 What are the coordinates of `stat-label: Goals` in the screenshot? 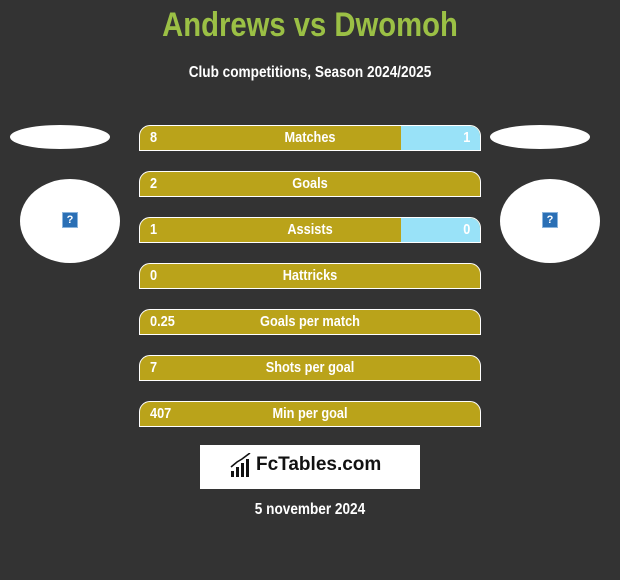 It's located at (310, 183).